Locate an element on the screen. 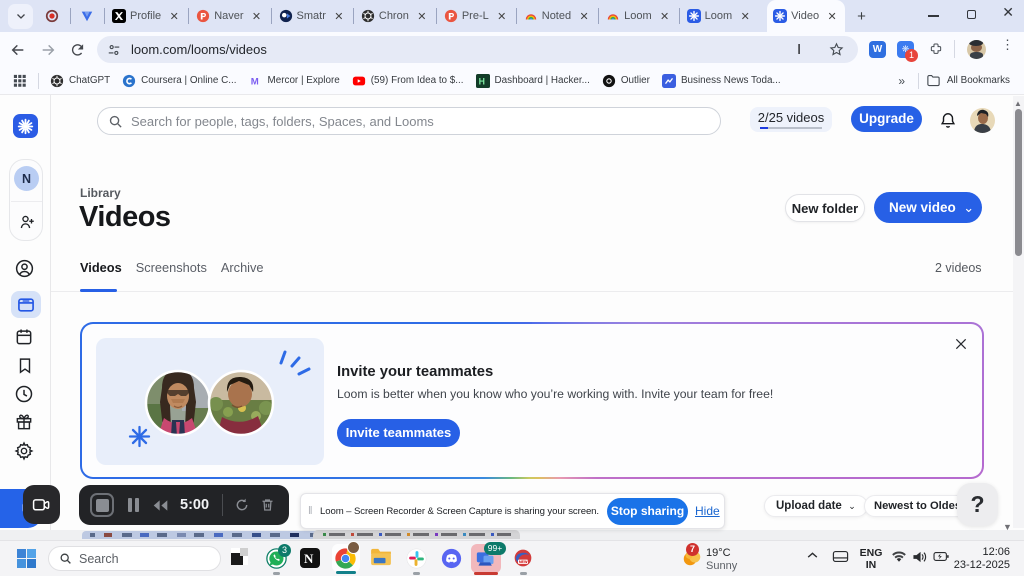 This screenshot has width=1024, height=576. svg-text: NEW is located at coordinates (523, 562).